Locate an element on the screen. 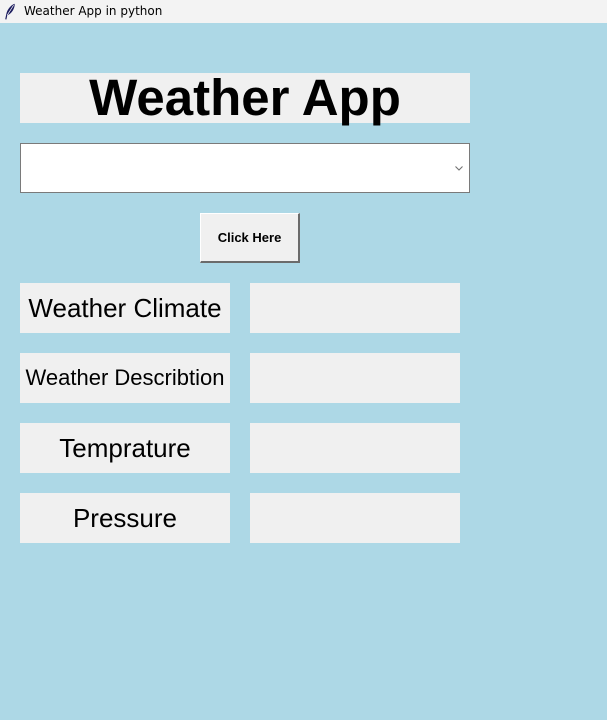 Image resolution: width=607 pixels, height=720 pixels. temperature-label: Temprature is located at coordinates (125, 448).